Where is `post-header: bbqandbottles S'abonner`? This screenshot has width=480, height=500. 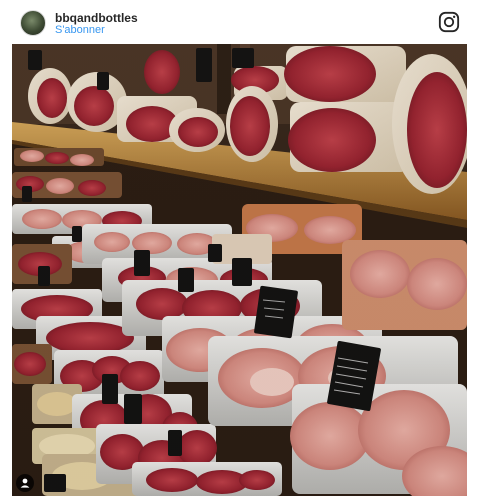 post-header: bbqandbottles S'abonner is located at coordinates (240, 22).